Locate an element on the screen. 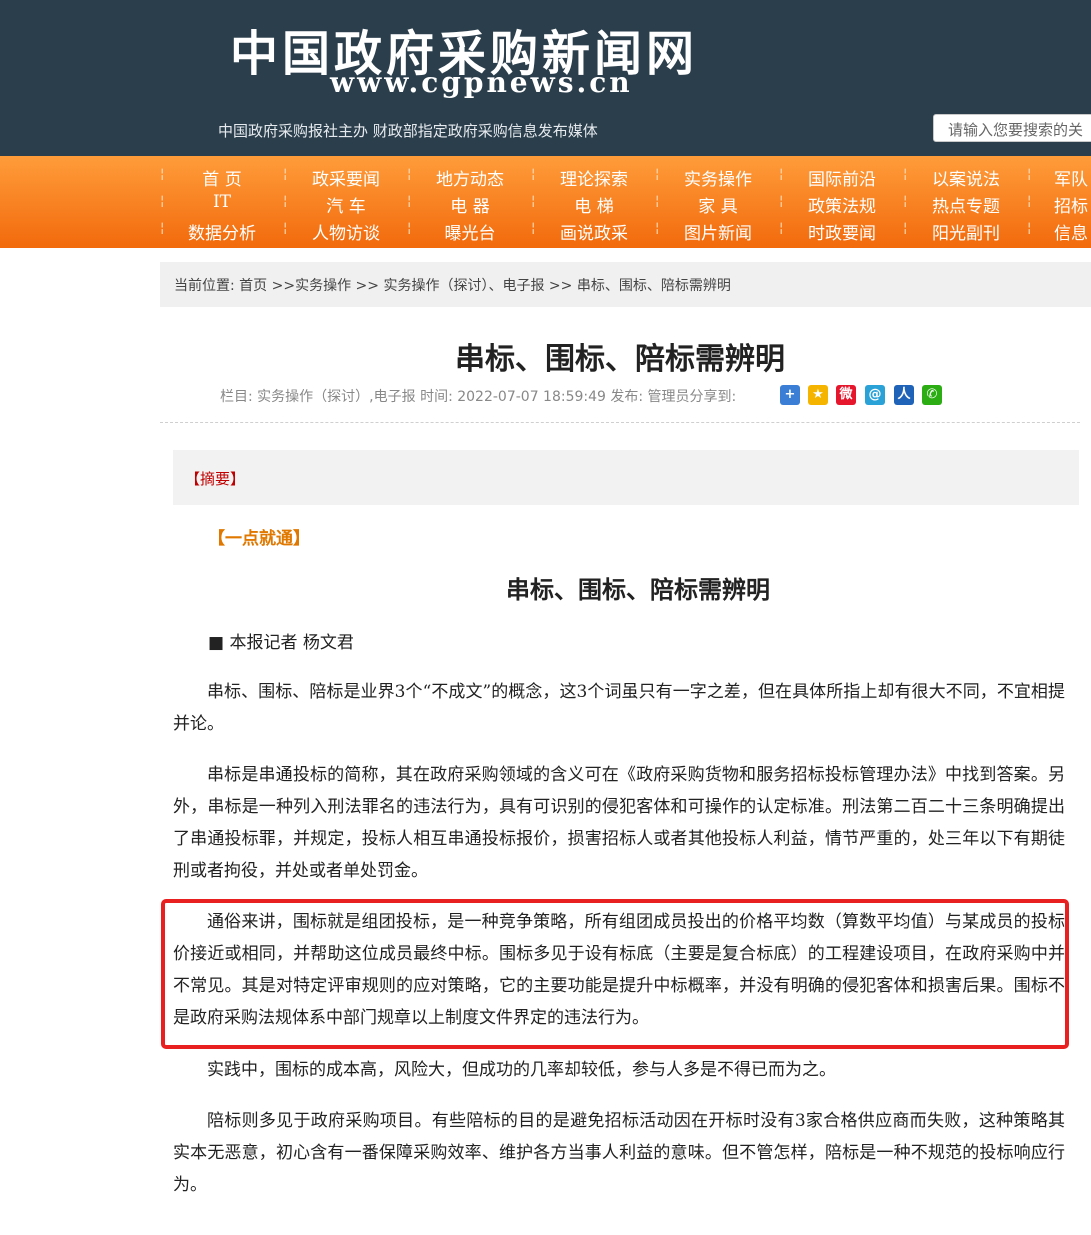  nav-item: 电 器 is located at coordinates (470, 204).